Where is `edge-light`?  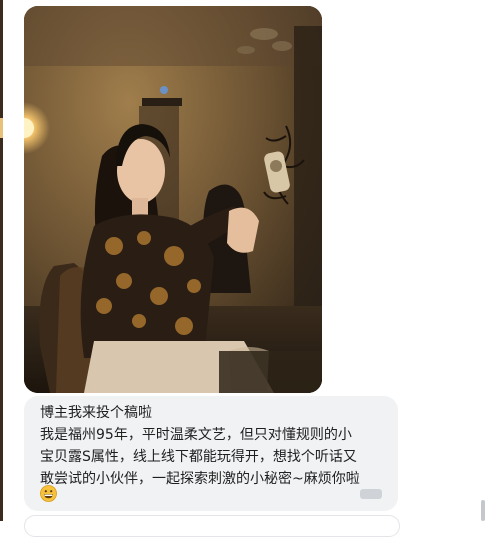
edge-light is located at coordinates (1, 128).